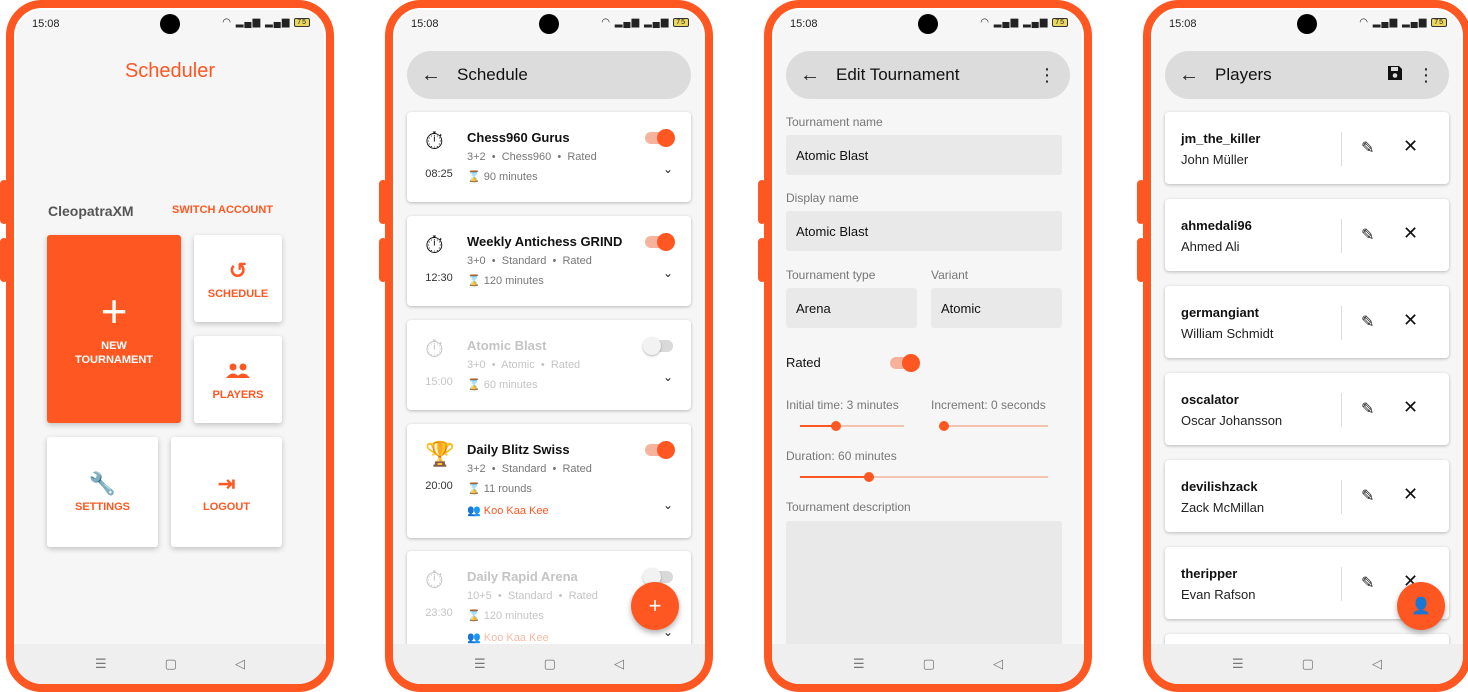  What do you see at coordinates (238, 394) in the screenshot?
I see `players-label: PLAYERS` at bounding box center [238, 394].